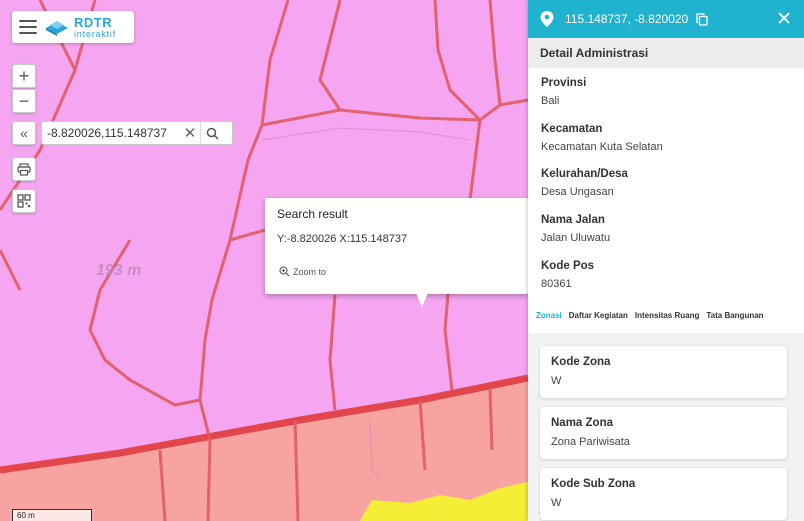 The height and width of the screenshot is (521, 804). Describe the element at coordinates (111, 133) in the screenshot. I see `search-input` at that location.